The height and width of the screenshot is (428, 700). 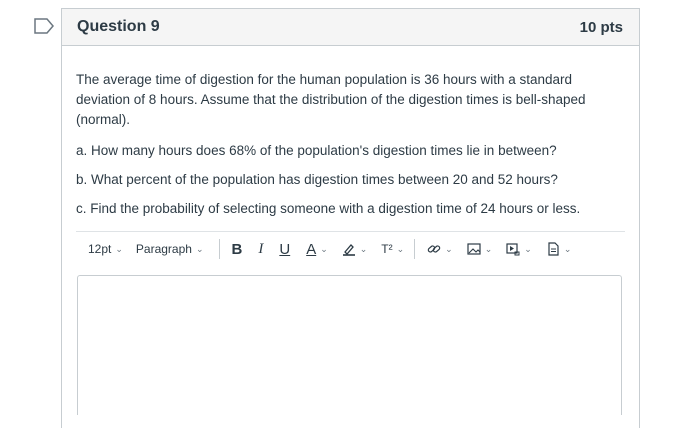 I want to click on question-header: Question 9 10 pts, so click(x=350, y=27).